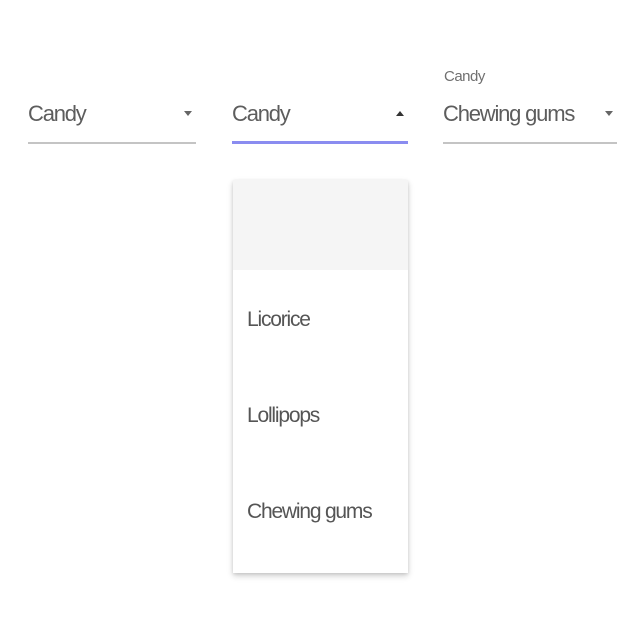 The image size is (640, 640). I want to click on candy-select-closed: Candy, so click(112, 106).